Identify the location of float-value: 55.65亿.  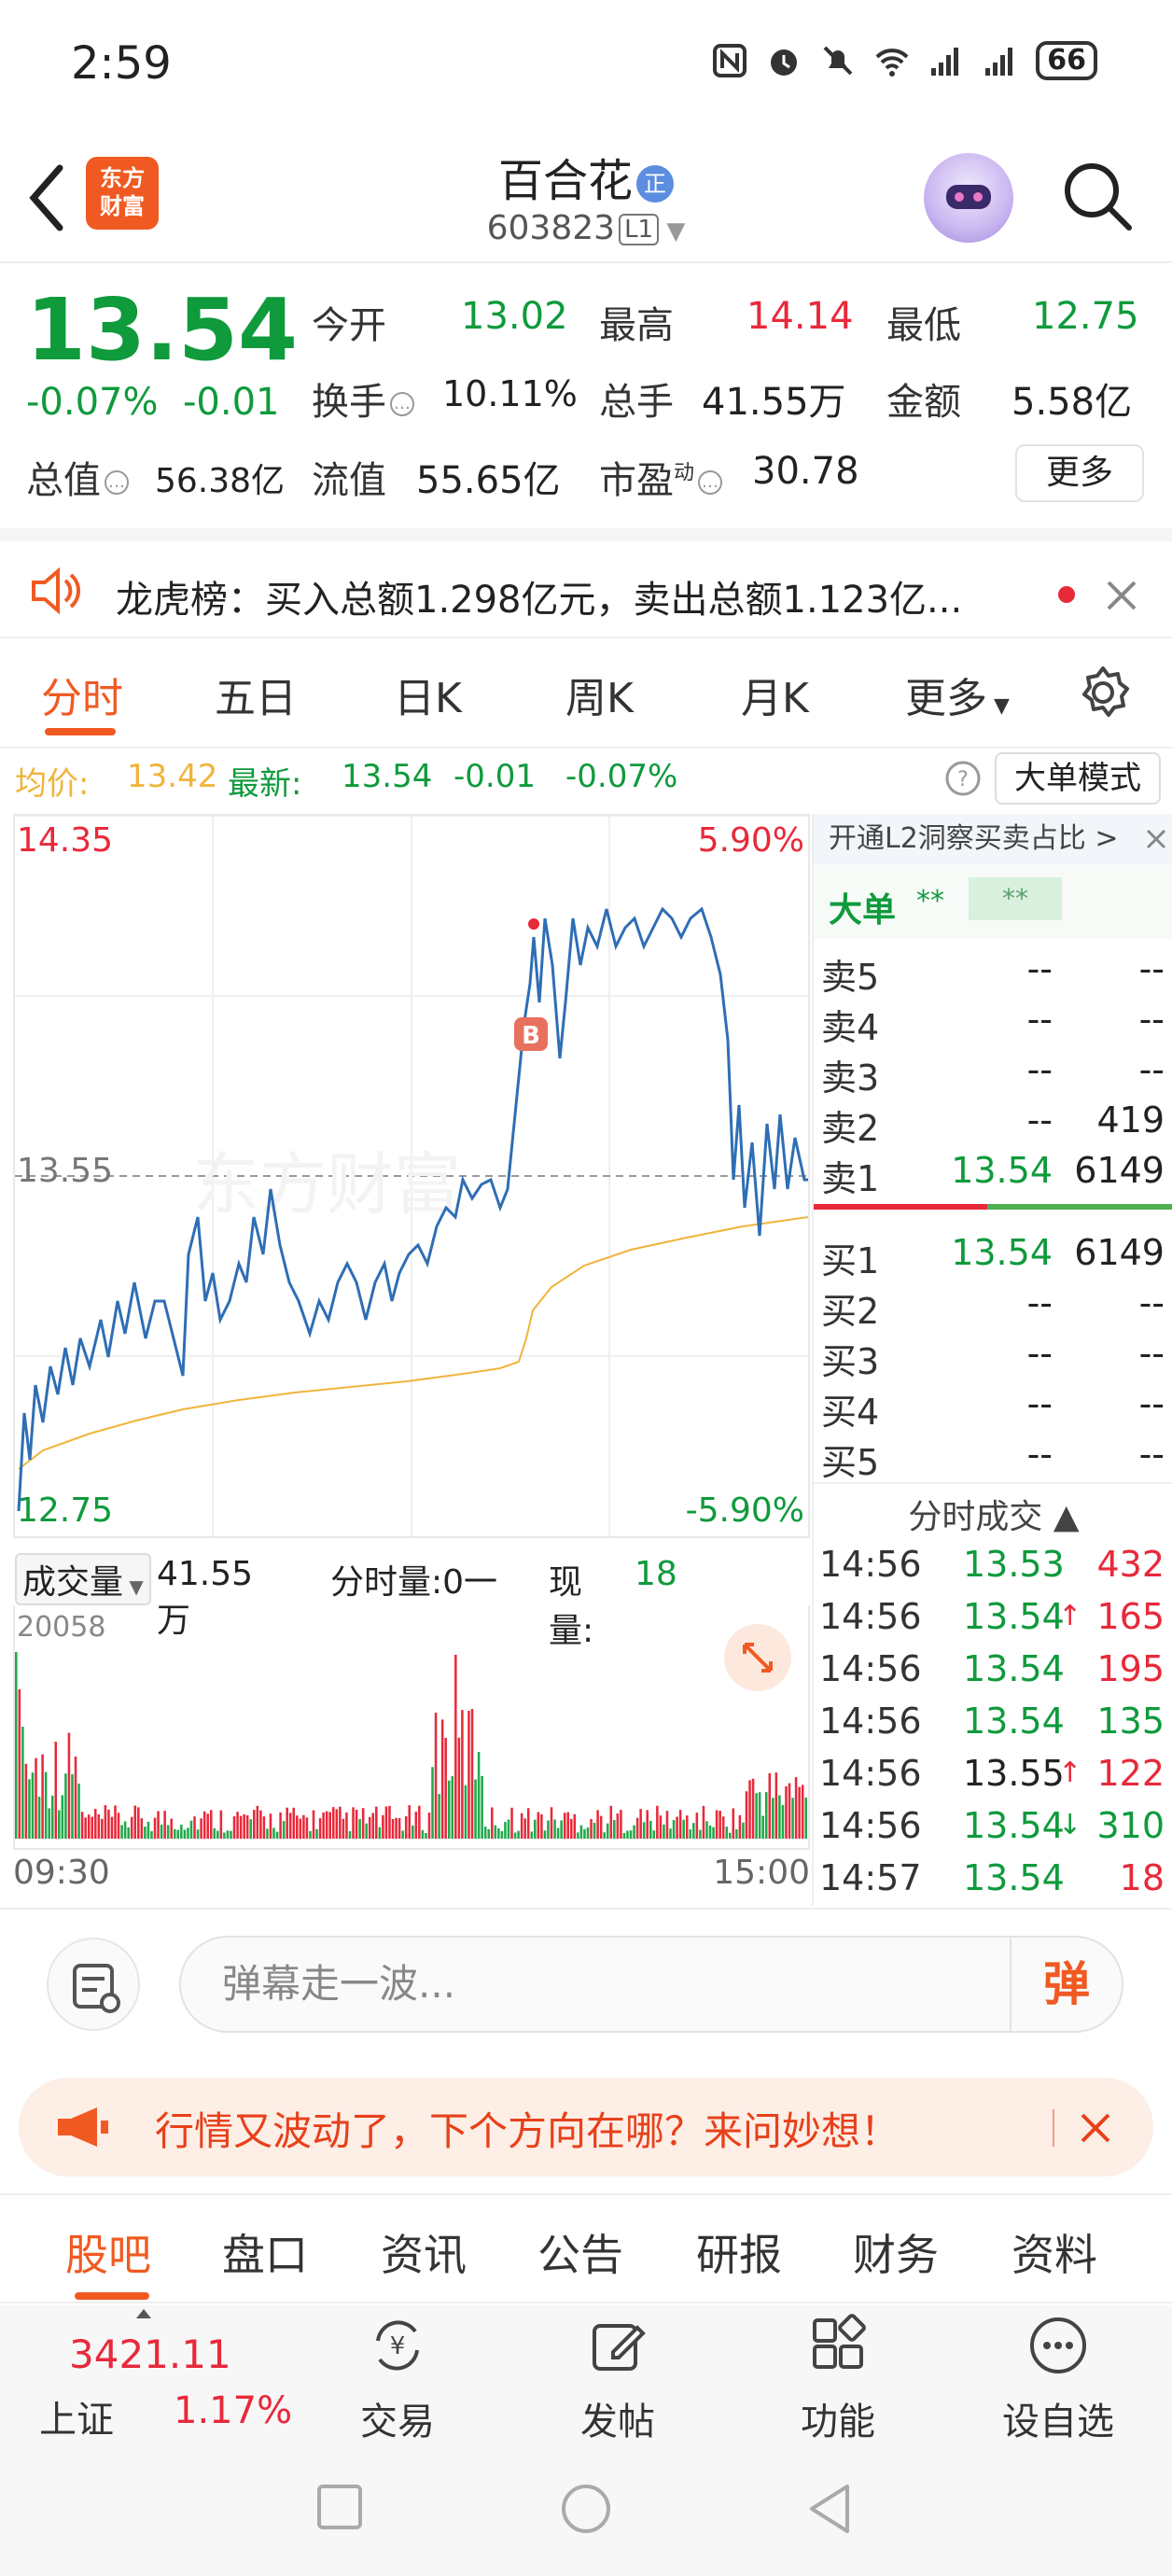
(489, 480).